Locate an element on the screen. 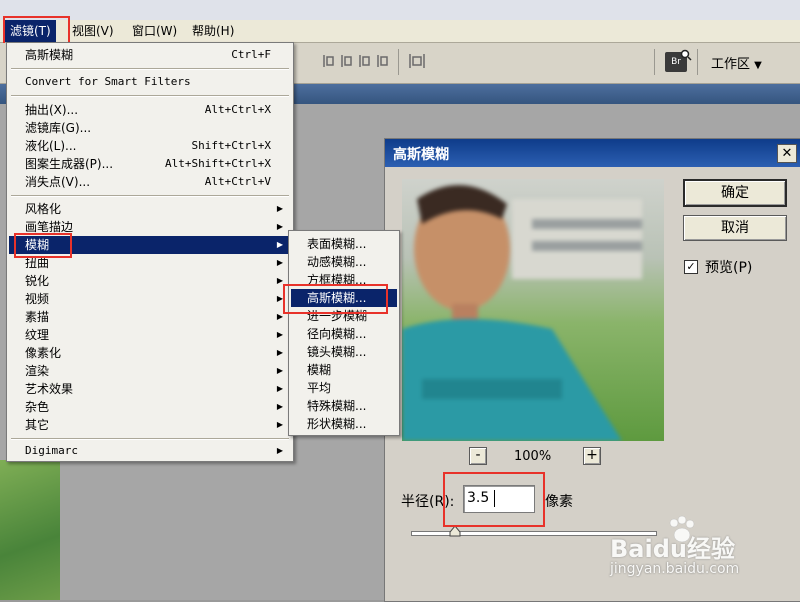  submenu-item-blur-more: 进一步模糊 is located at coordinates (344, 316).